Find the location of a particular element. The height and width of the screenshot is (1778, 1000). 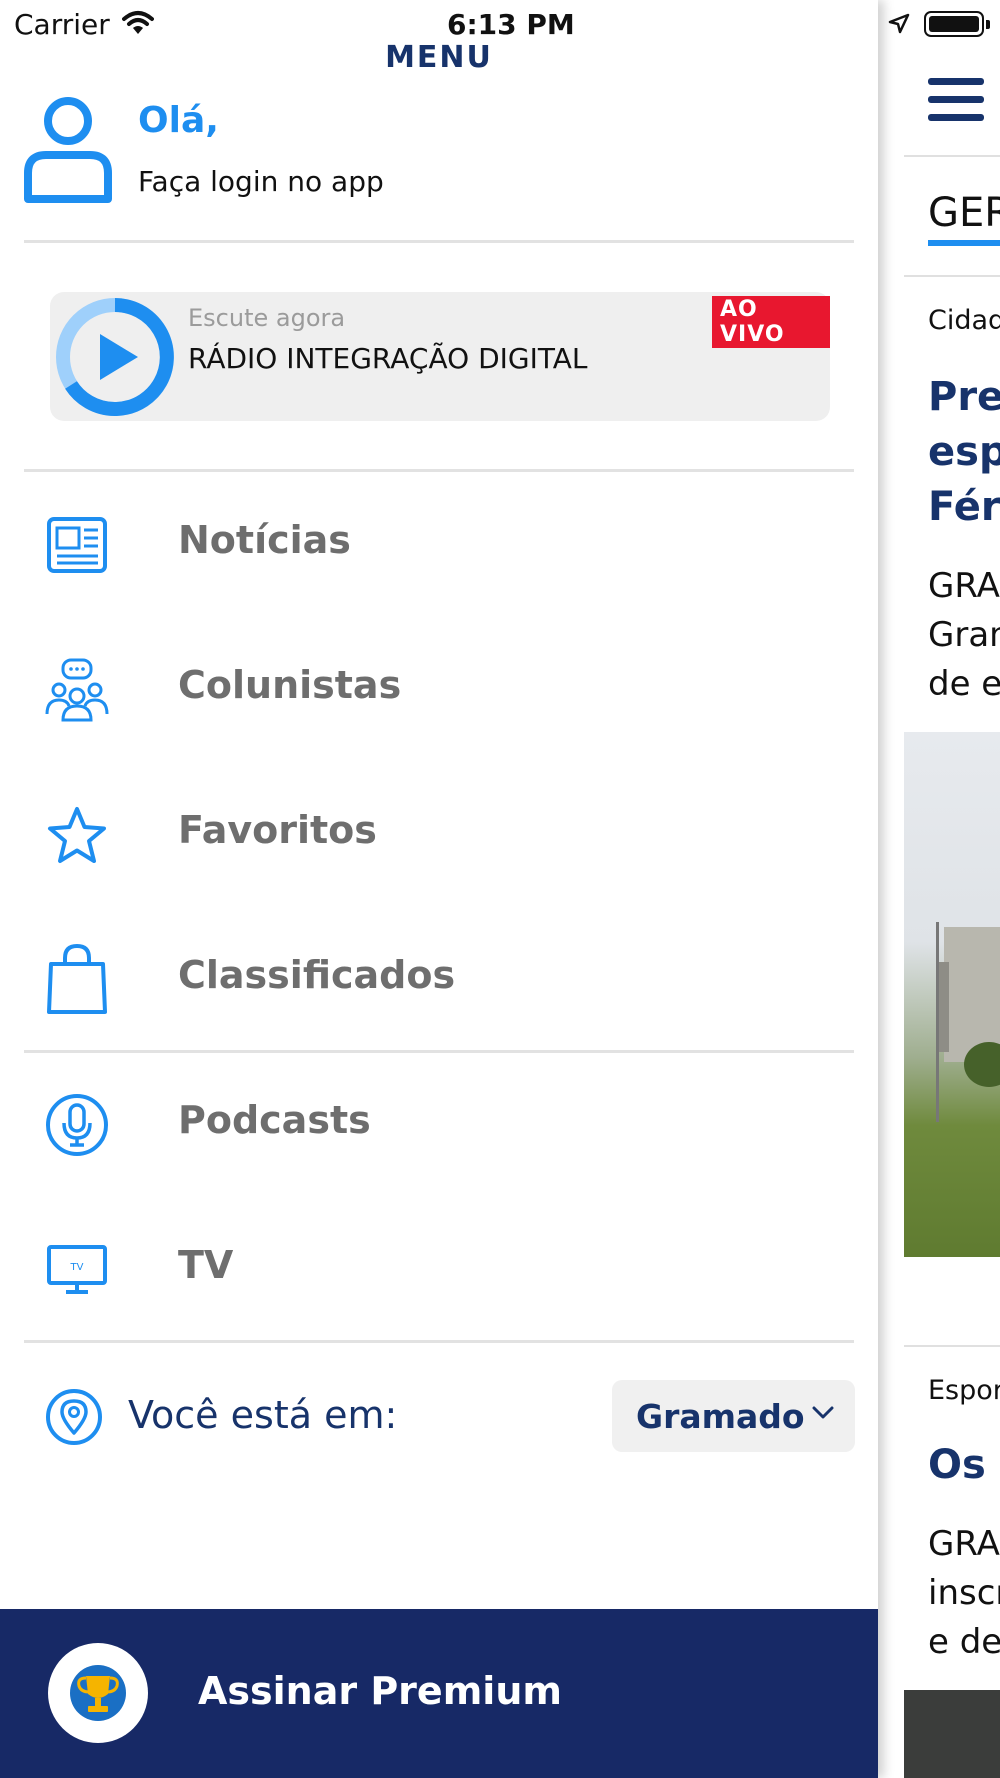

login-link: Faça login no app is located at coordinates (261, 181).